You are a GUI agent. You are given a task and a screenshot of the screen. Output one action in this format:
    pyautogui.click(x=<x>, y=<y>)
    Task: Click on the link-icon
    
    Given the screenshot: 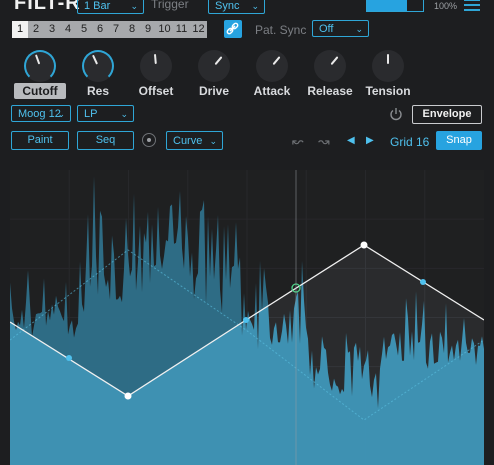 What is the action you would take?
    pyautogui.click(x=233, y=29)
    